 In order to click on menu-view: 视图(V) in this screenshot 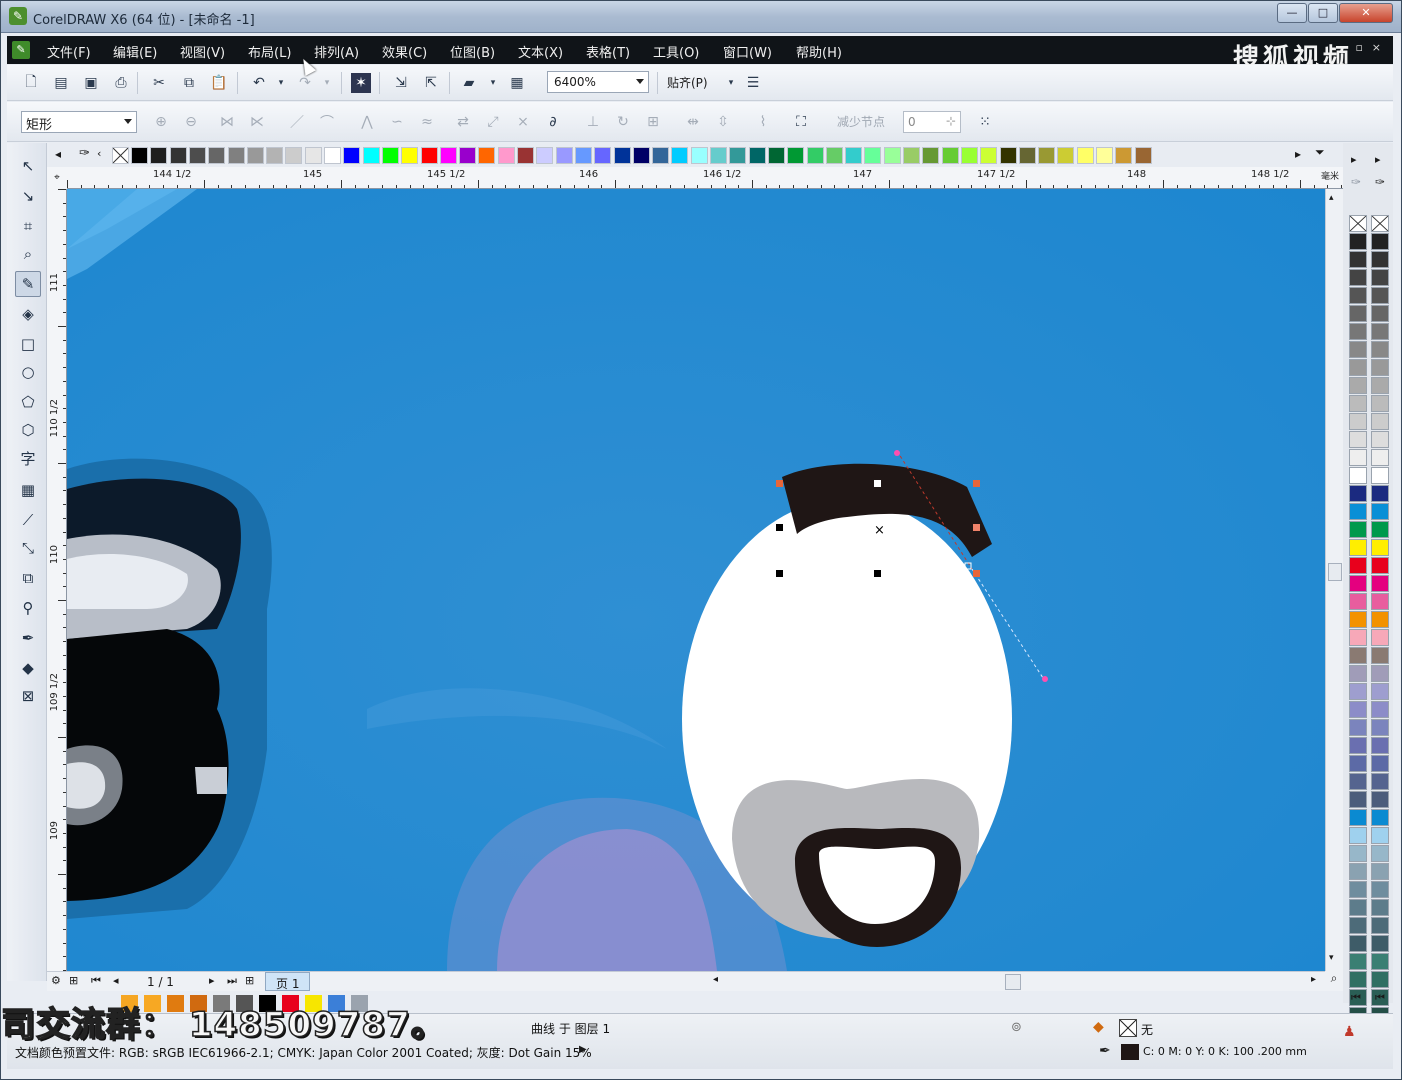, I will do `click(202, 51)`.